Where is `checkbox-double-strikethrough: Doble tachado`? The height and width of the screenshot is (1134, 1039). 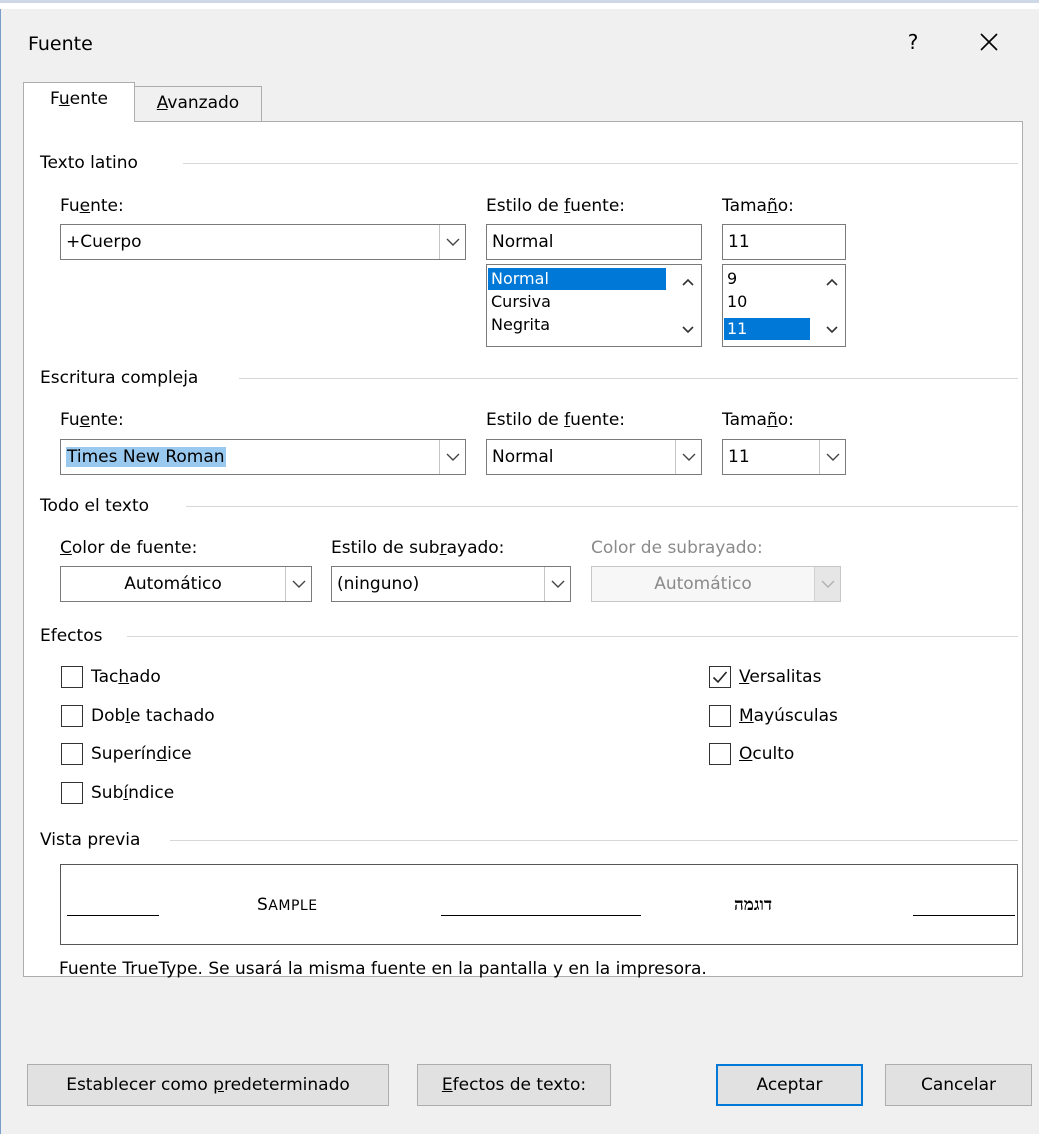
checkbox-double-strikethrough: Doble tachado is located at coordinates (138, 716).